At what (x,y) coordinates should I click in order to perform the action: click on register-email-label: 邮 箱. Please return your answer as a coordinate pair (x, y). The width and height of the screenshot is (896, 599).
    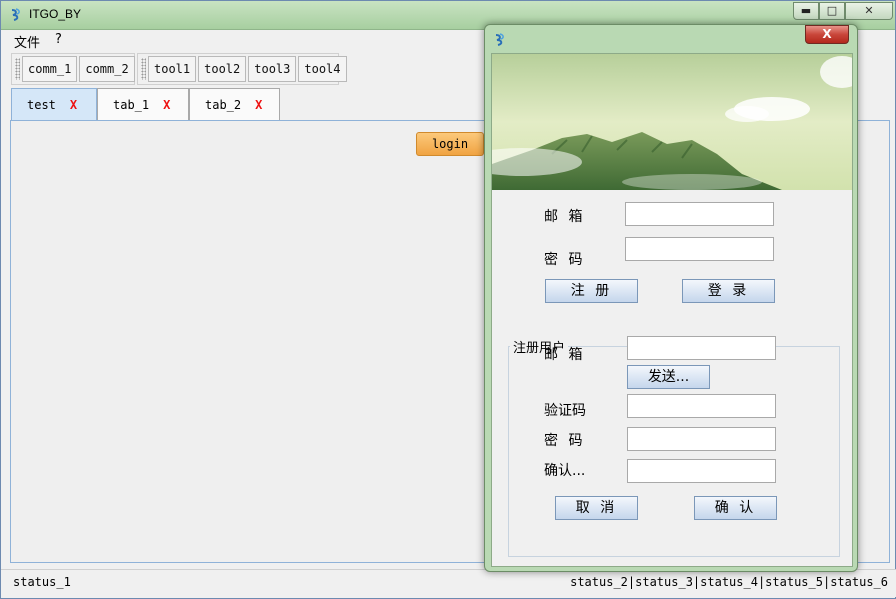
    Looking at the image, I should click on (565, 355).